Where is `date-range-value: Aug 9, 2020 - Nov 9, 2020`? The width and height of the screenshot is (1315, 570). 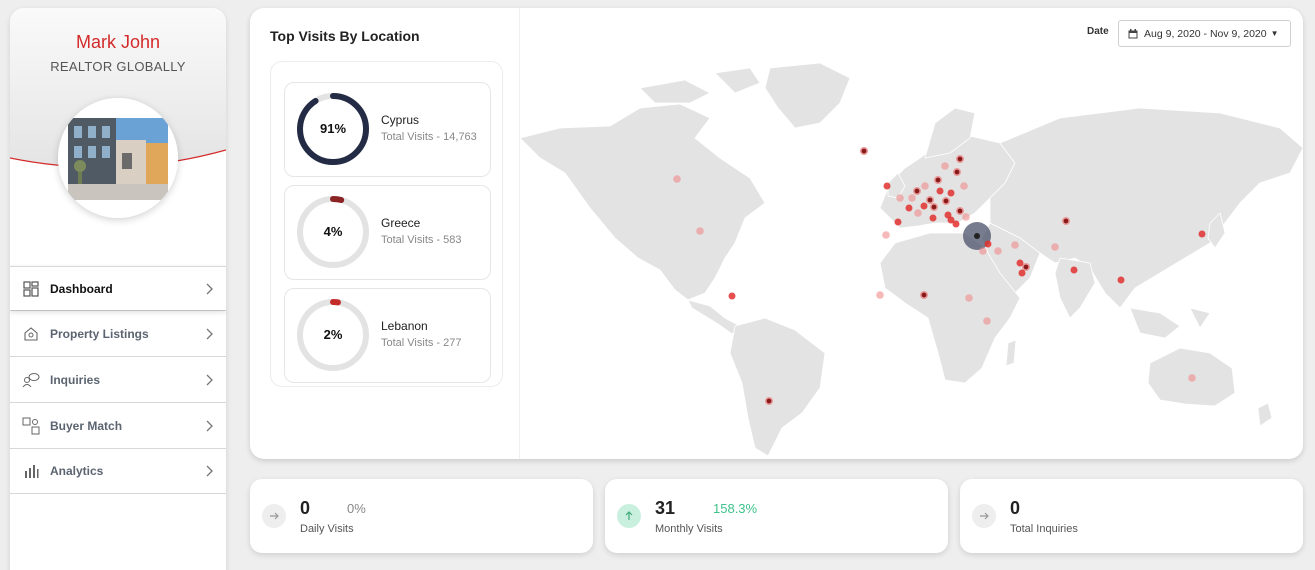 date-range-value: Aug 9, 2020 - Nov 9, 2020 is located at coordinates (1205, 33).